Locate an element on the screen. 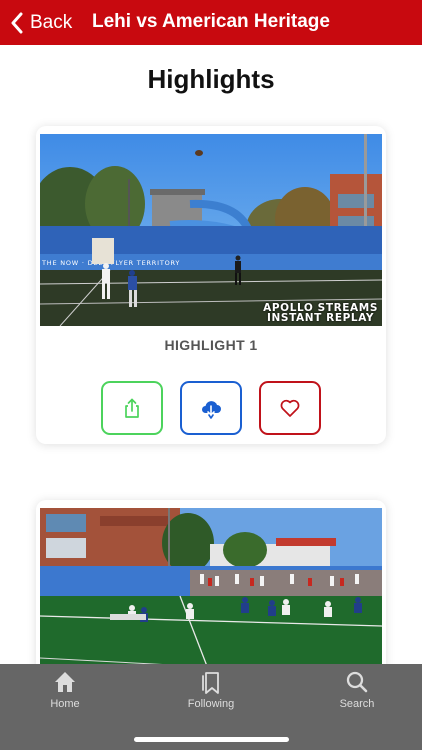  tab-search: Search is located at coordinates (357, 689).